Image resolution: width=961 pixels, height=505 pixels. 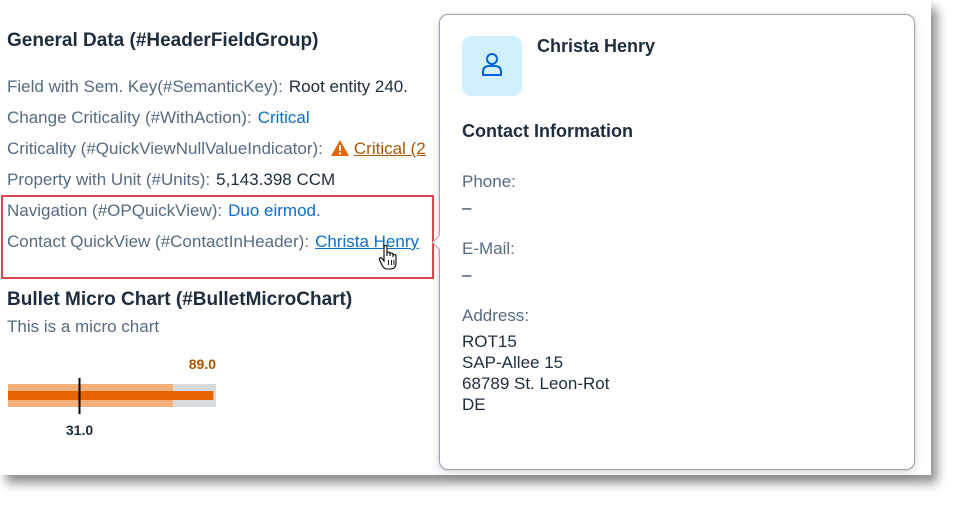 I want to click on field-value: 5,143.398 CCM, so click(x=276, y=179).